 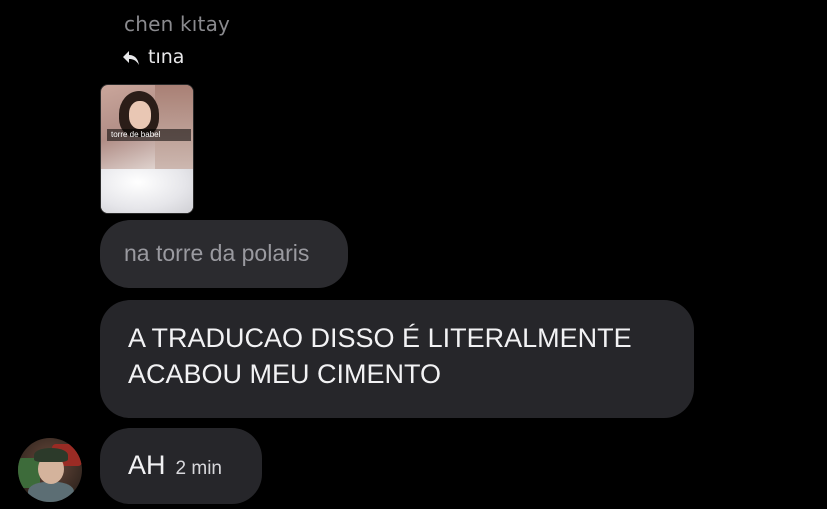 I want to click on message-bubble-3: AH 2 min, so click(x=181, y=466).